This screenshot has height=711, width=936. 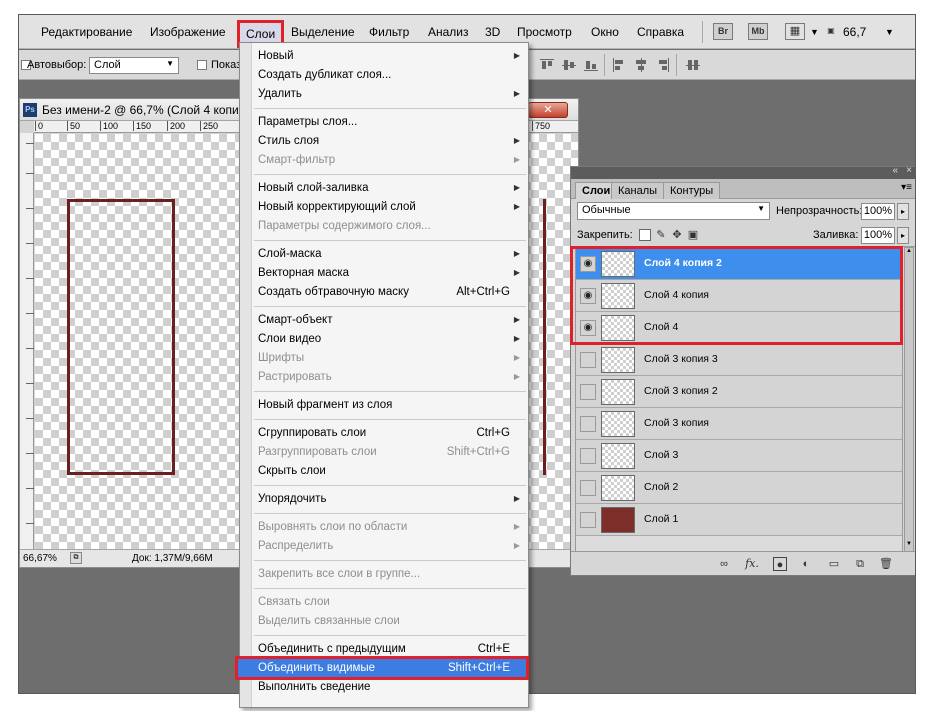 What do you see at coordinates (276, 56) in the screenshot?
I see `menu-item-label: Новый` at bounding box center [276, 56].